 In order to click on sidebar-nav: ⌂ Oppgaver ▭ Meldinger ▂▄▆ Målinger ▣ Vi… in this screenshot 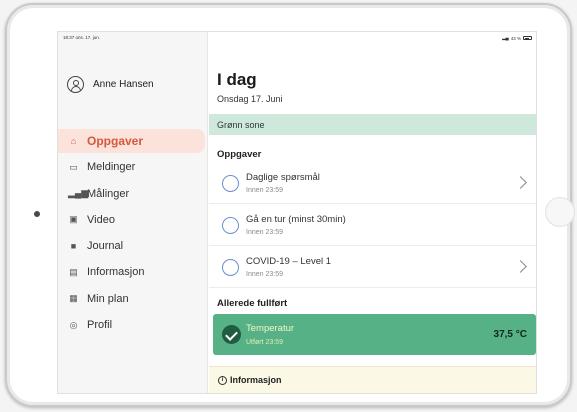, I will do `click(131, 234)`.